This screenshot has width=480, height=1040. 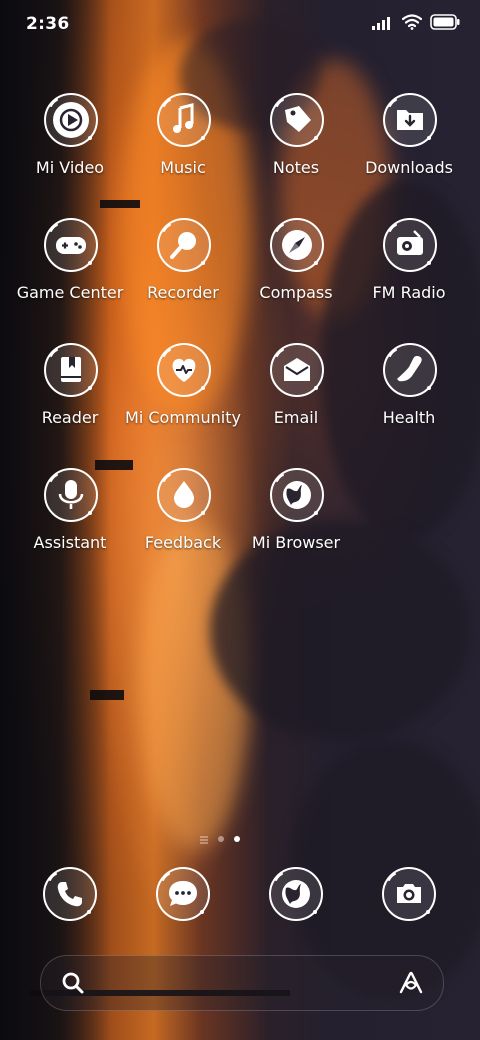 What do you see at coordinates (183, 542) in the screenshot?
I see `app-label: Feedback` at bounding box center [183, 542].